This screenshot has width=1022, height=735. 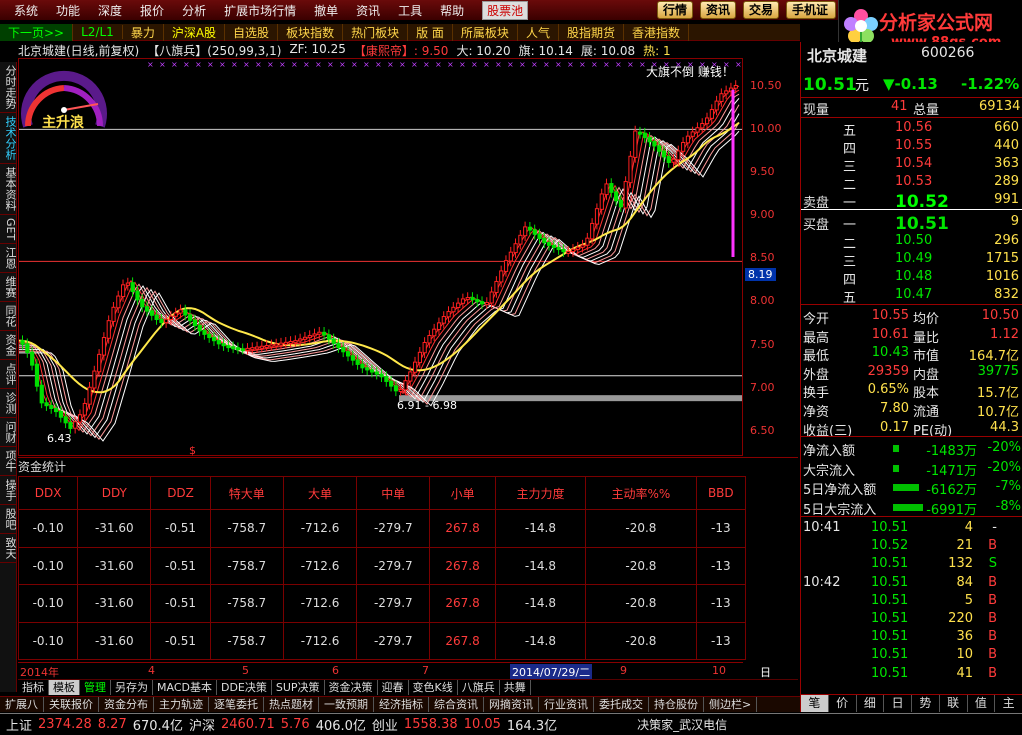 I want to click on quote-row: 净流入额 -1483万 -20%, so click(x=911, y=449).